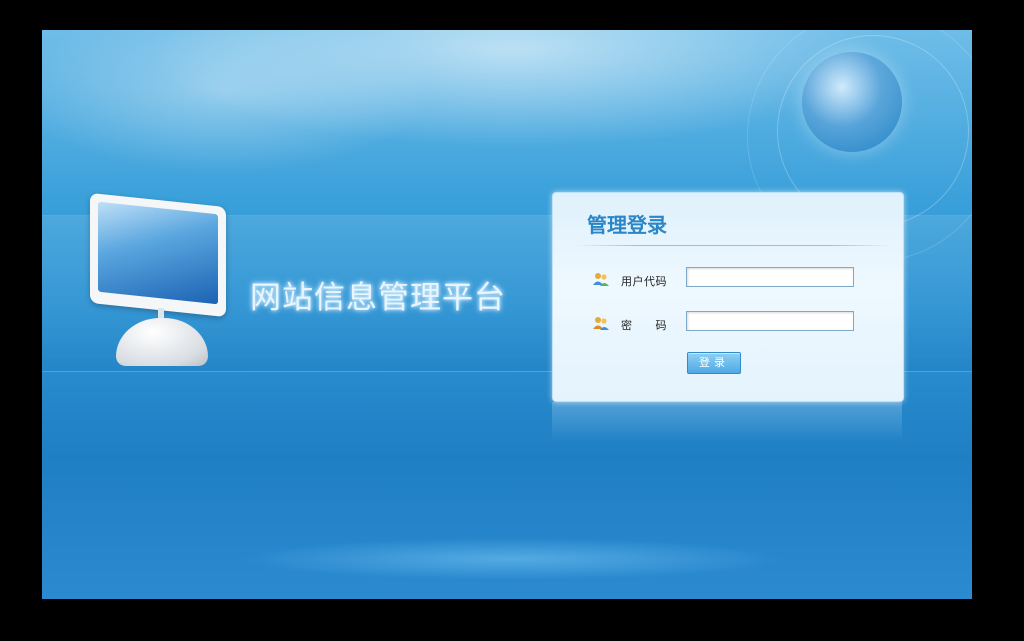 This screenshot has width=1024, height=641. I want to click on login-title: 管理登录, so click(627, 225).